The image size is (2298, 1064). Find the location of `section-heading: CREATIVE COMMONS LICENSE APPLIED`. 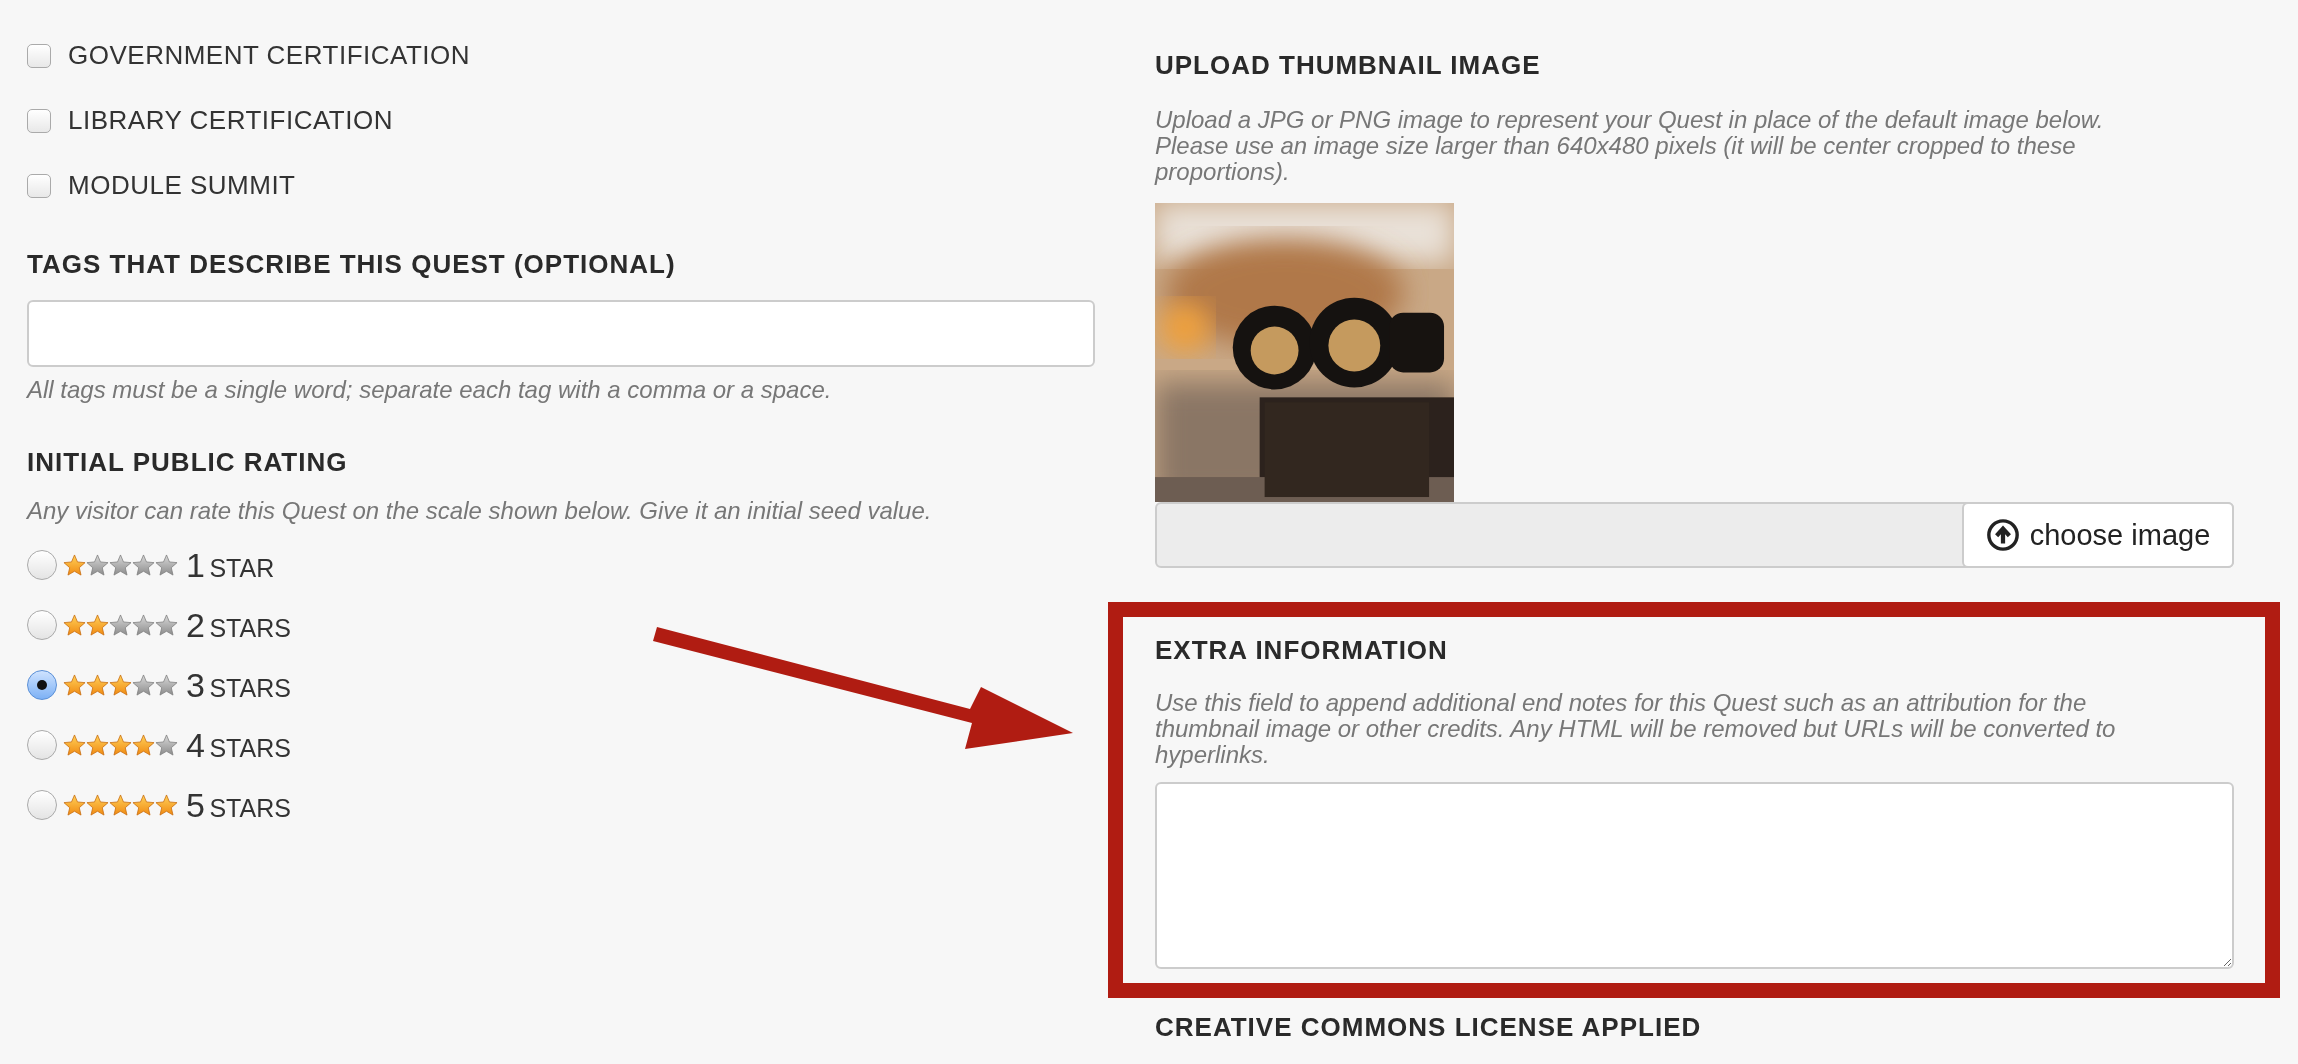

section-heading: CREATIVE COMMONS LICENSE APPLIED is located at coordinates (1429, 1027).